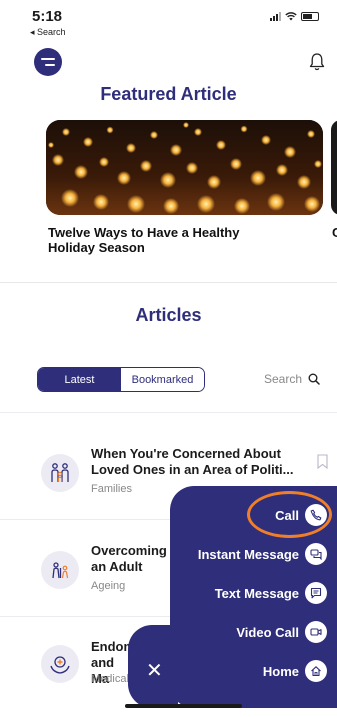 Image resolution: width=337 pixels, height=717 pixels. I want to click on text-message-label: Text Message, so click(256, 593).